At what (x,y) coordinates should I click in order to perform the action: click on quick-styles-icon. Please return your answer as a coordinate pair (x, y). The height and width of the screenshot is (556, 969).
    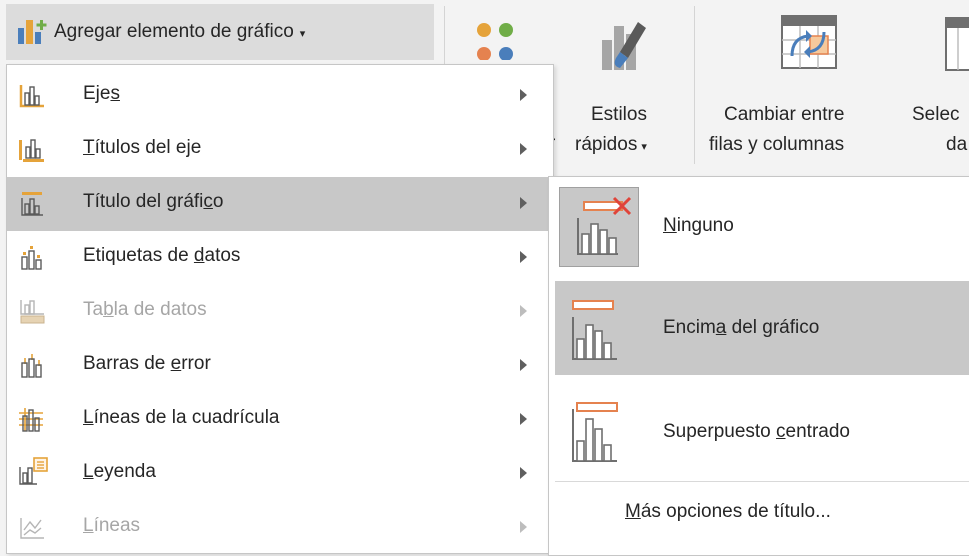
    Looking at the image, I should click on (624, 46).